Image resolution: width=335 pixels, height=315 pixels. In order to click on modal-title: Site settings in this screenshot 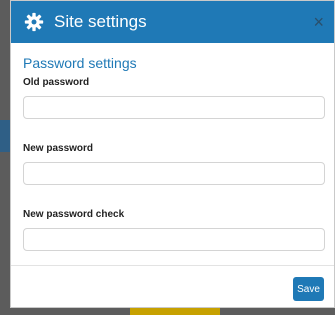, I will do `click(100, 21)`.